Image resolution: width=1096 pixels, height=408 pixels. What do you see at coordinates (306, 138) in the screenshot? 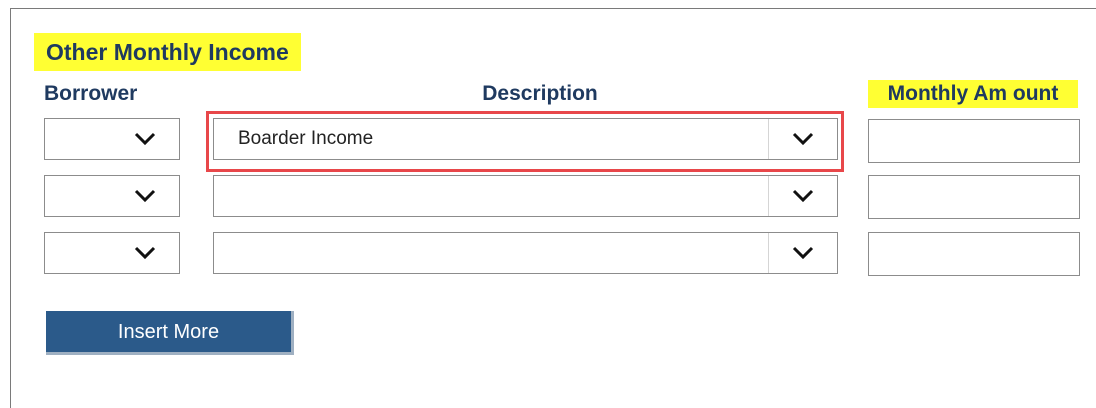
I see `description-select-value: Boarder Income` at bounding box center [306, 138].